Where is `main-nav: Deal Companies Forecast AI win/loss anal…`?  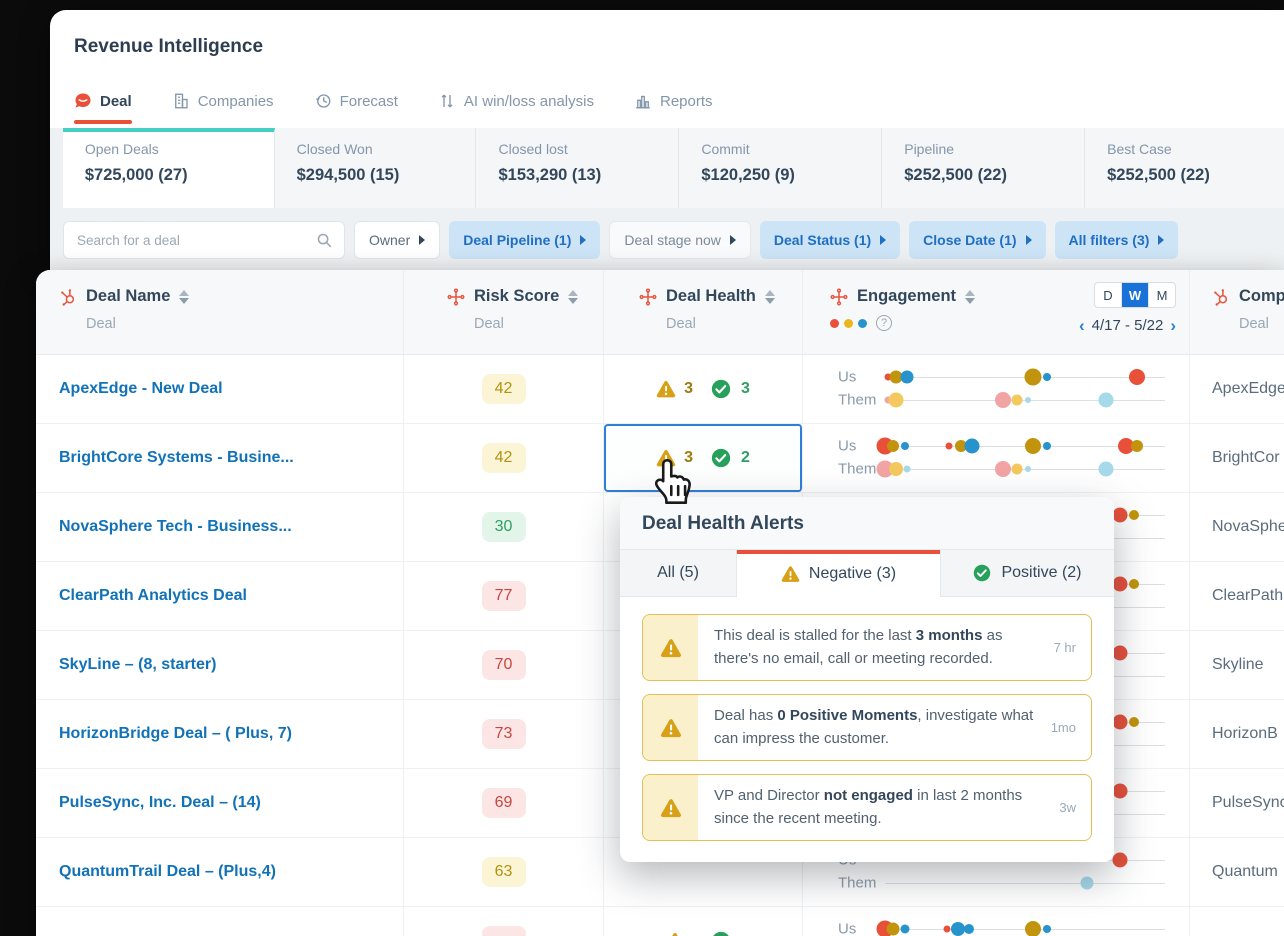
main-nav: Deal Companies Forecast AI win/loss anal… is located at coordinates (393, 108).